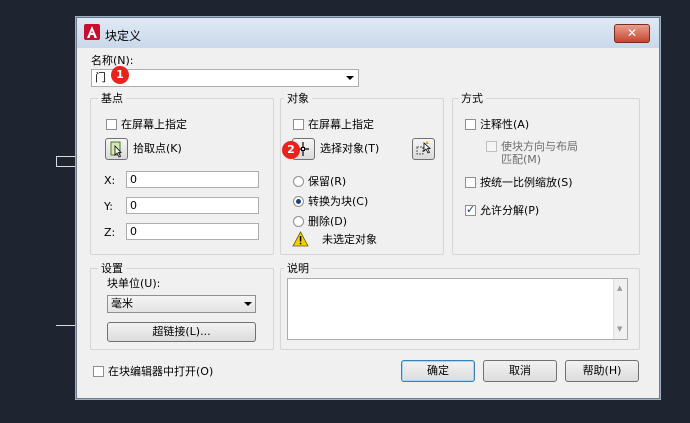 The width and height of the screenshot is (690, 423). Describe the element at coordinates (181, 304) in the screenshot. I see `block-unit-select: 毫米` at that location.